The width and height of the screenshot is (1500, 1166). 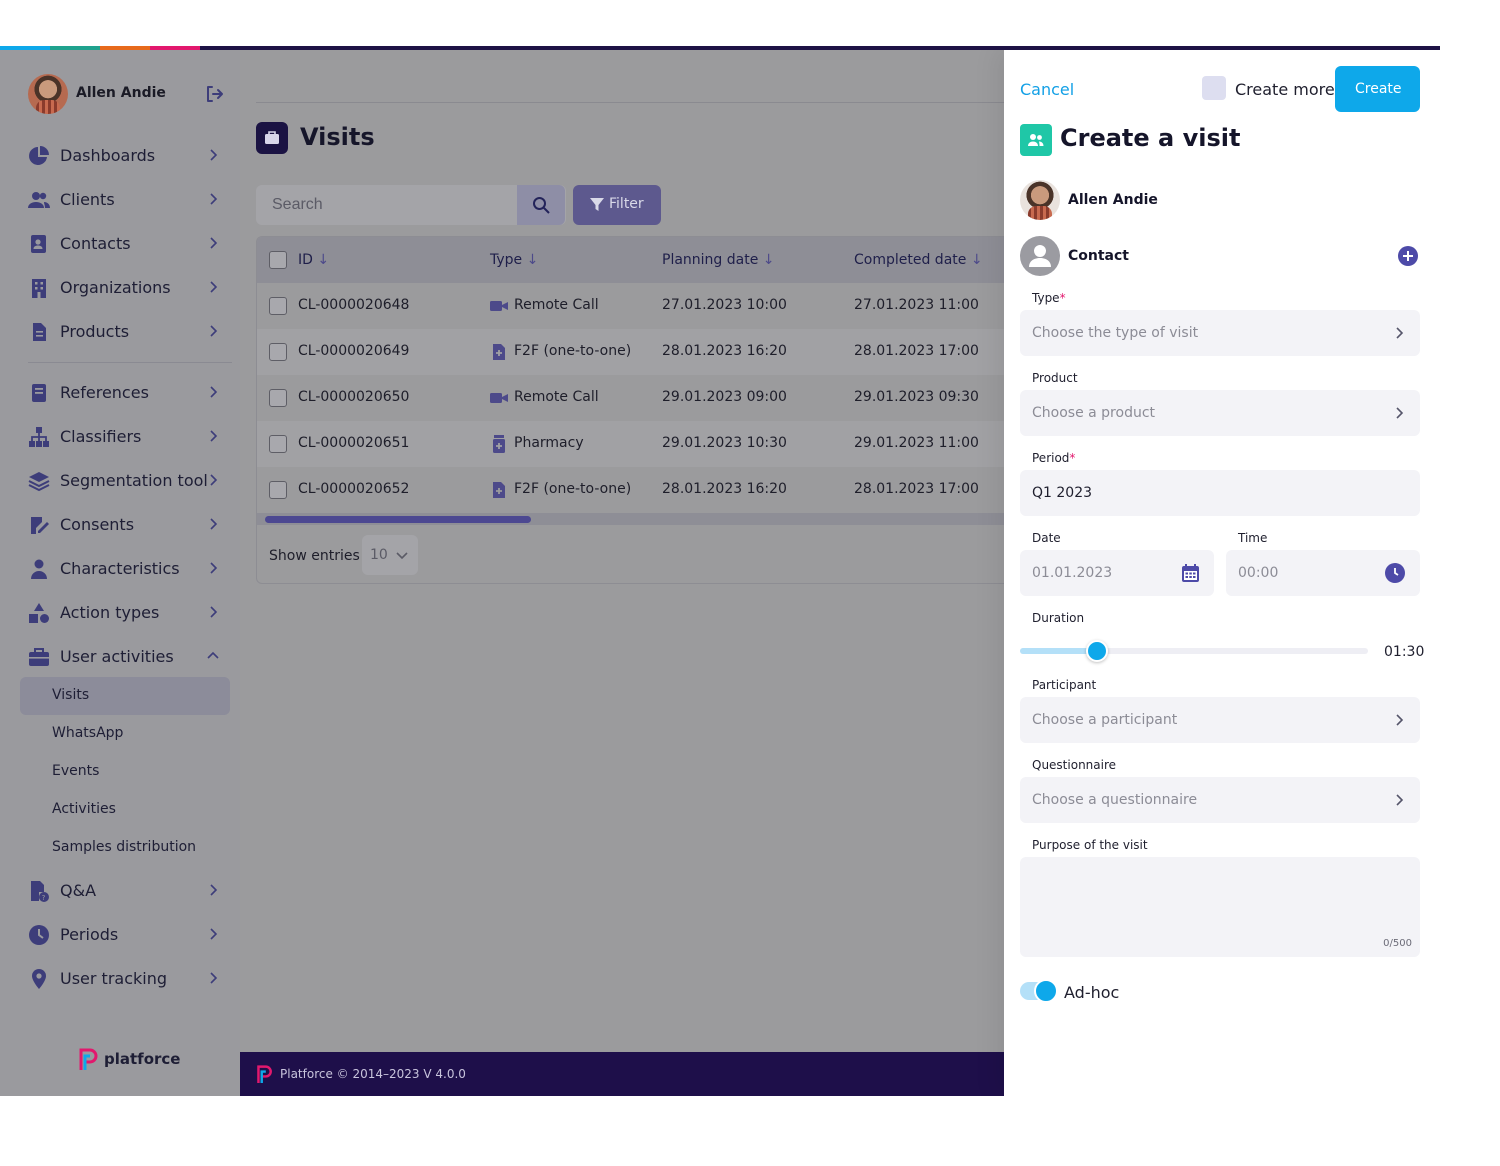 What do you see at coordinates (1046, 298) in the screenshot?
I see `type-label-text: Type` at bounding box center [1046, 298].